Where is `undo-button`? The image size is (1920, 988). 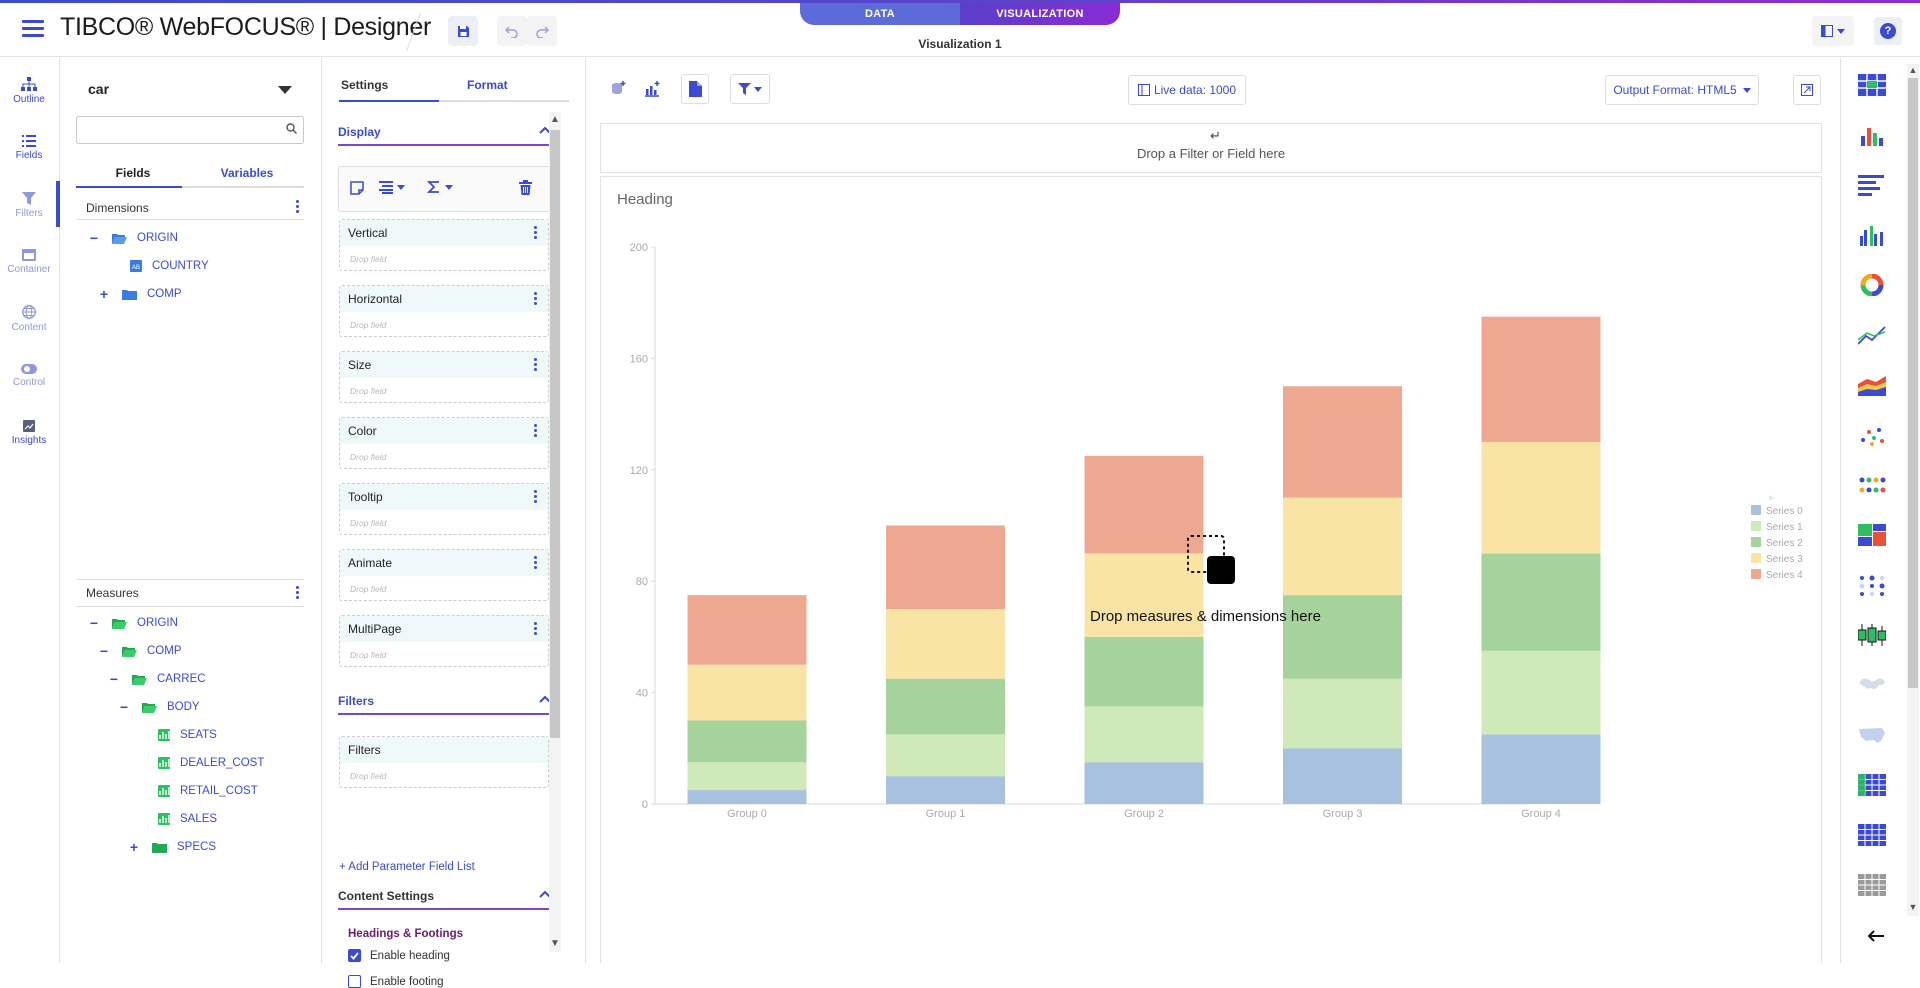
undo-button is located at coordinates (512, 31).